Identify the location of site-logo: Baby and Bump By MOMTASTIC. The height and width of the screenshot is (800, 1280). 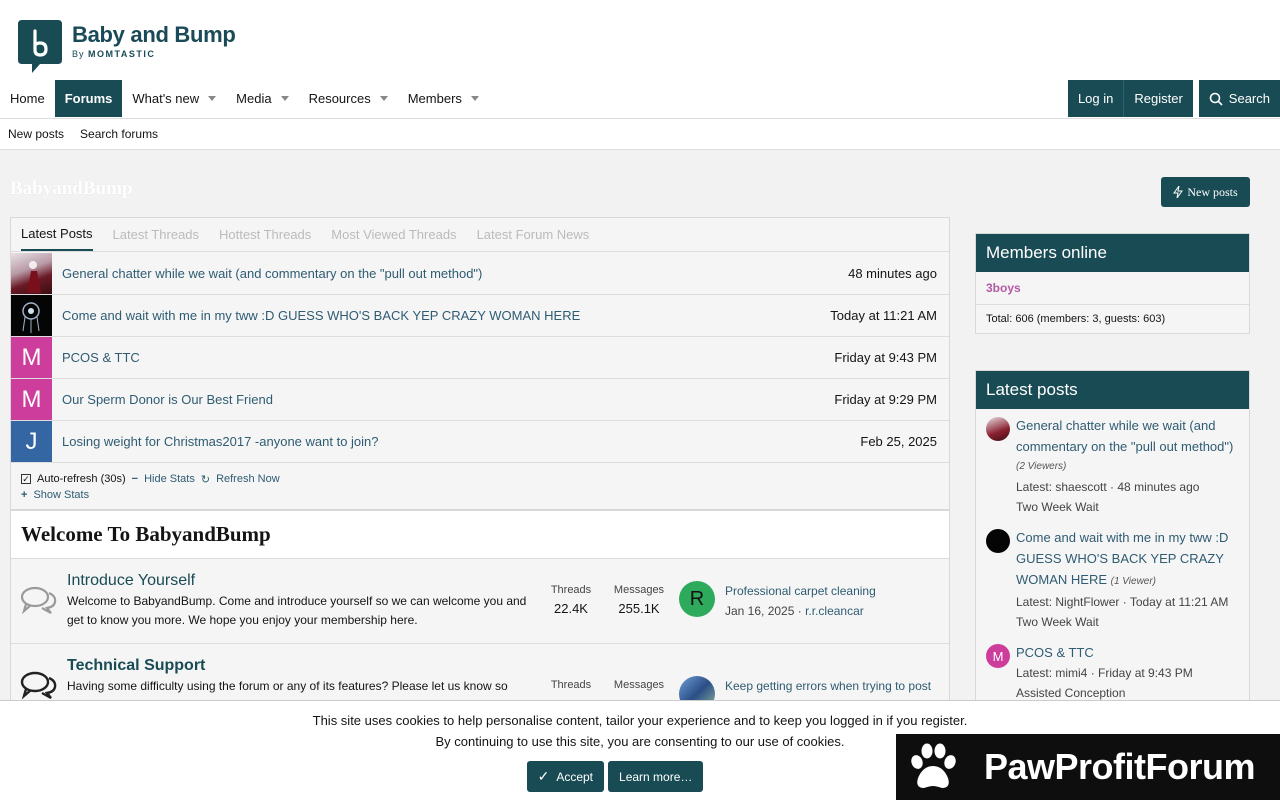
(127, 47).